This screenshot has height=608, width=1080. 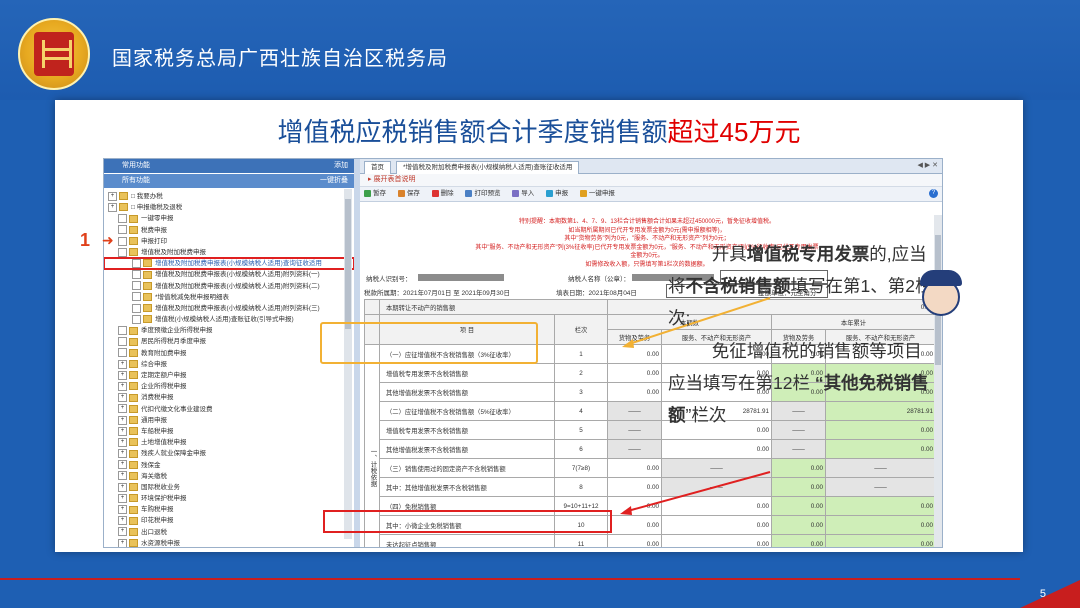 I want to click on bottom-red-line, so click(x=510, y=579).